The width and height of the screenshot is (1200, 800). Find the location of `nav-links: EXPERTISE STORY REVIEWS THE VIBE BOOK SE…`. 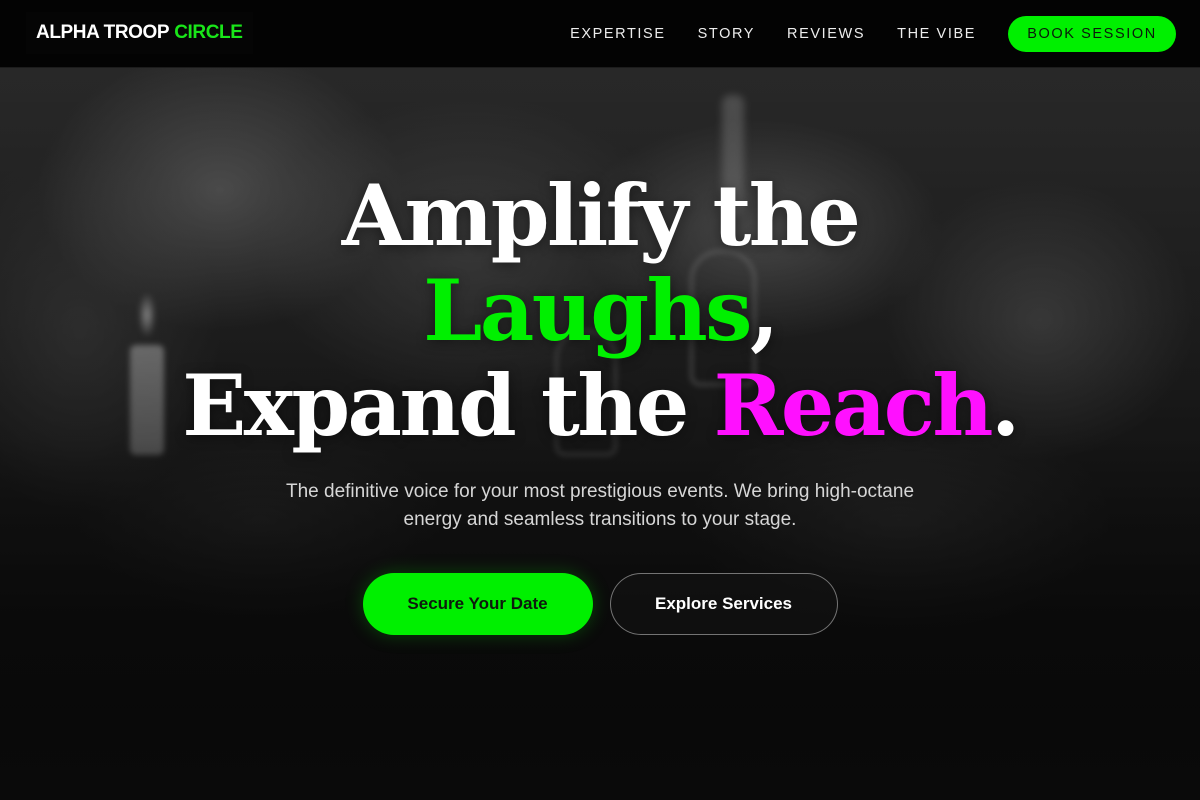

nav-links: EXPERTISE STORY REVIEWS THE VIBE BOOK SE… is located at coordinates (873, 34).